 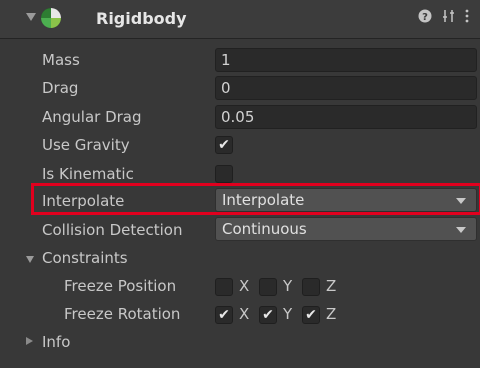 I want to click on constraints-label: Constraints, so click(x=85, y=258).